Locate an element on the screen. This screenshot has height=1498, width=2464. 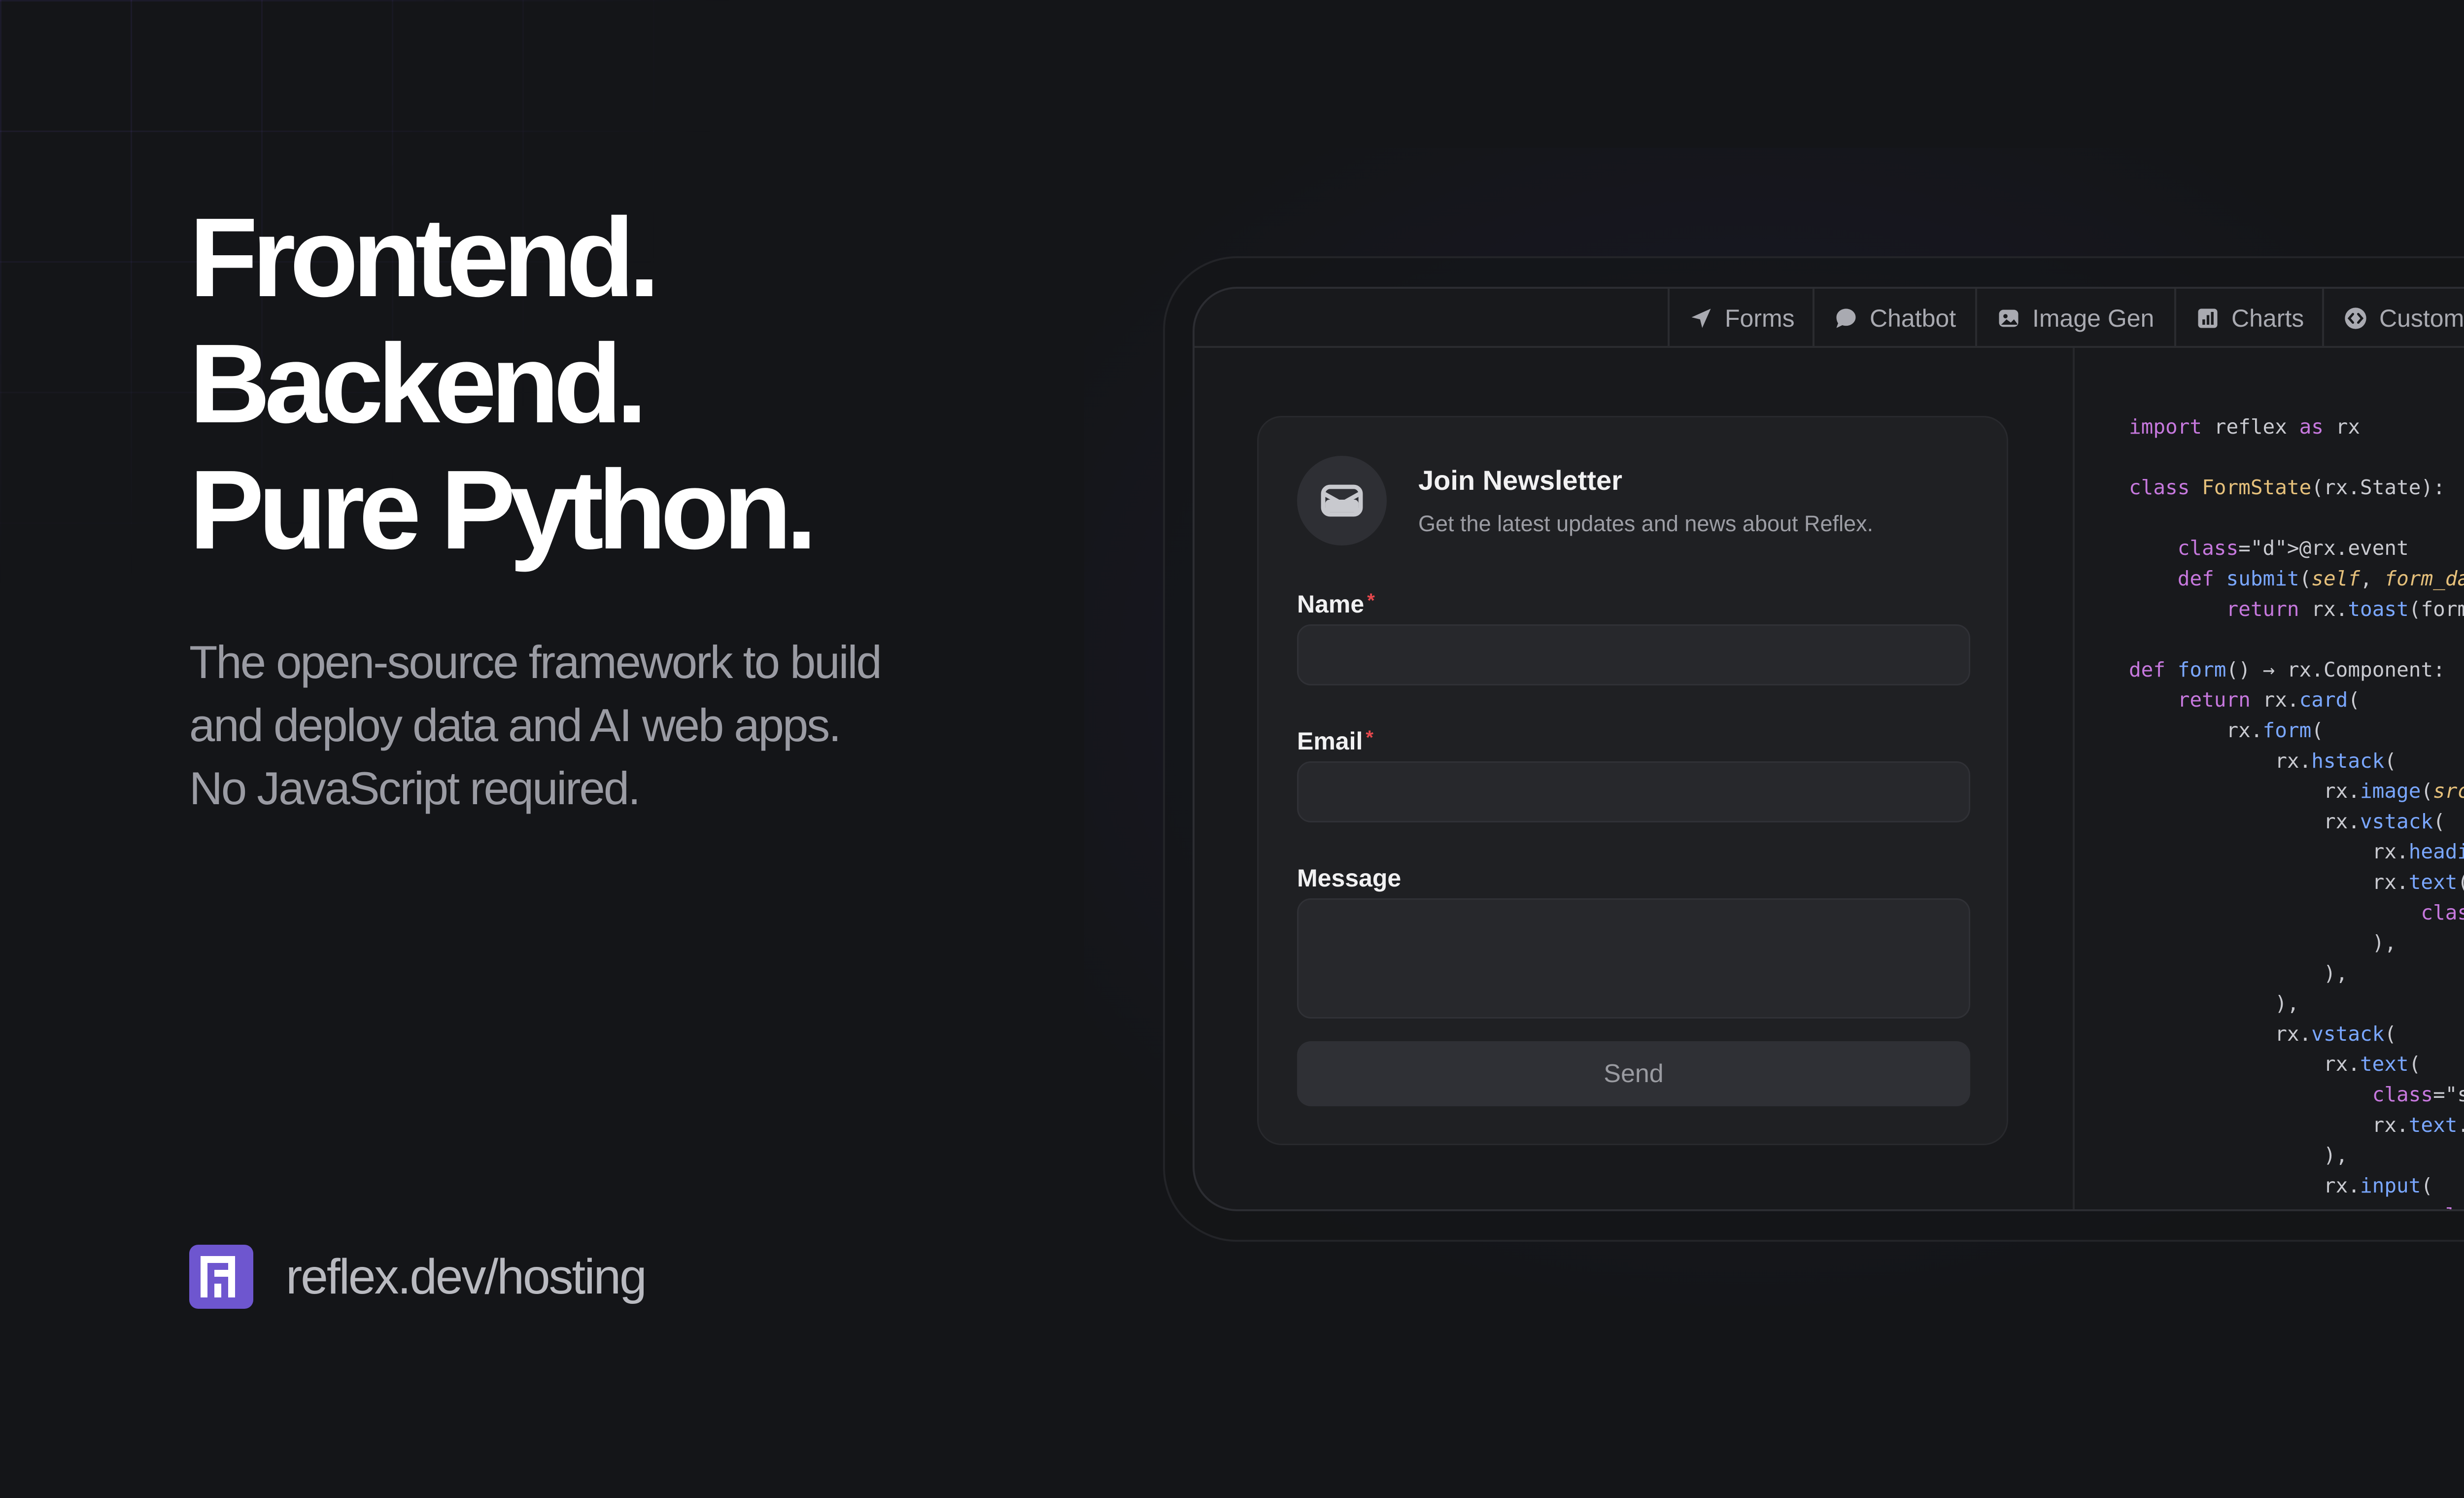
code-line: def form() → rx.Component: is located at coordinates (2287, 669).